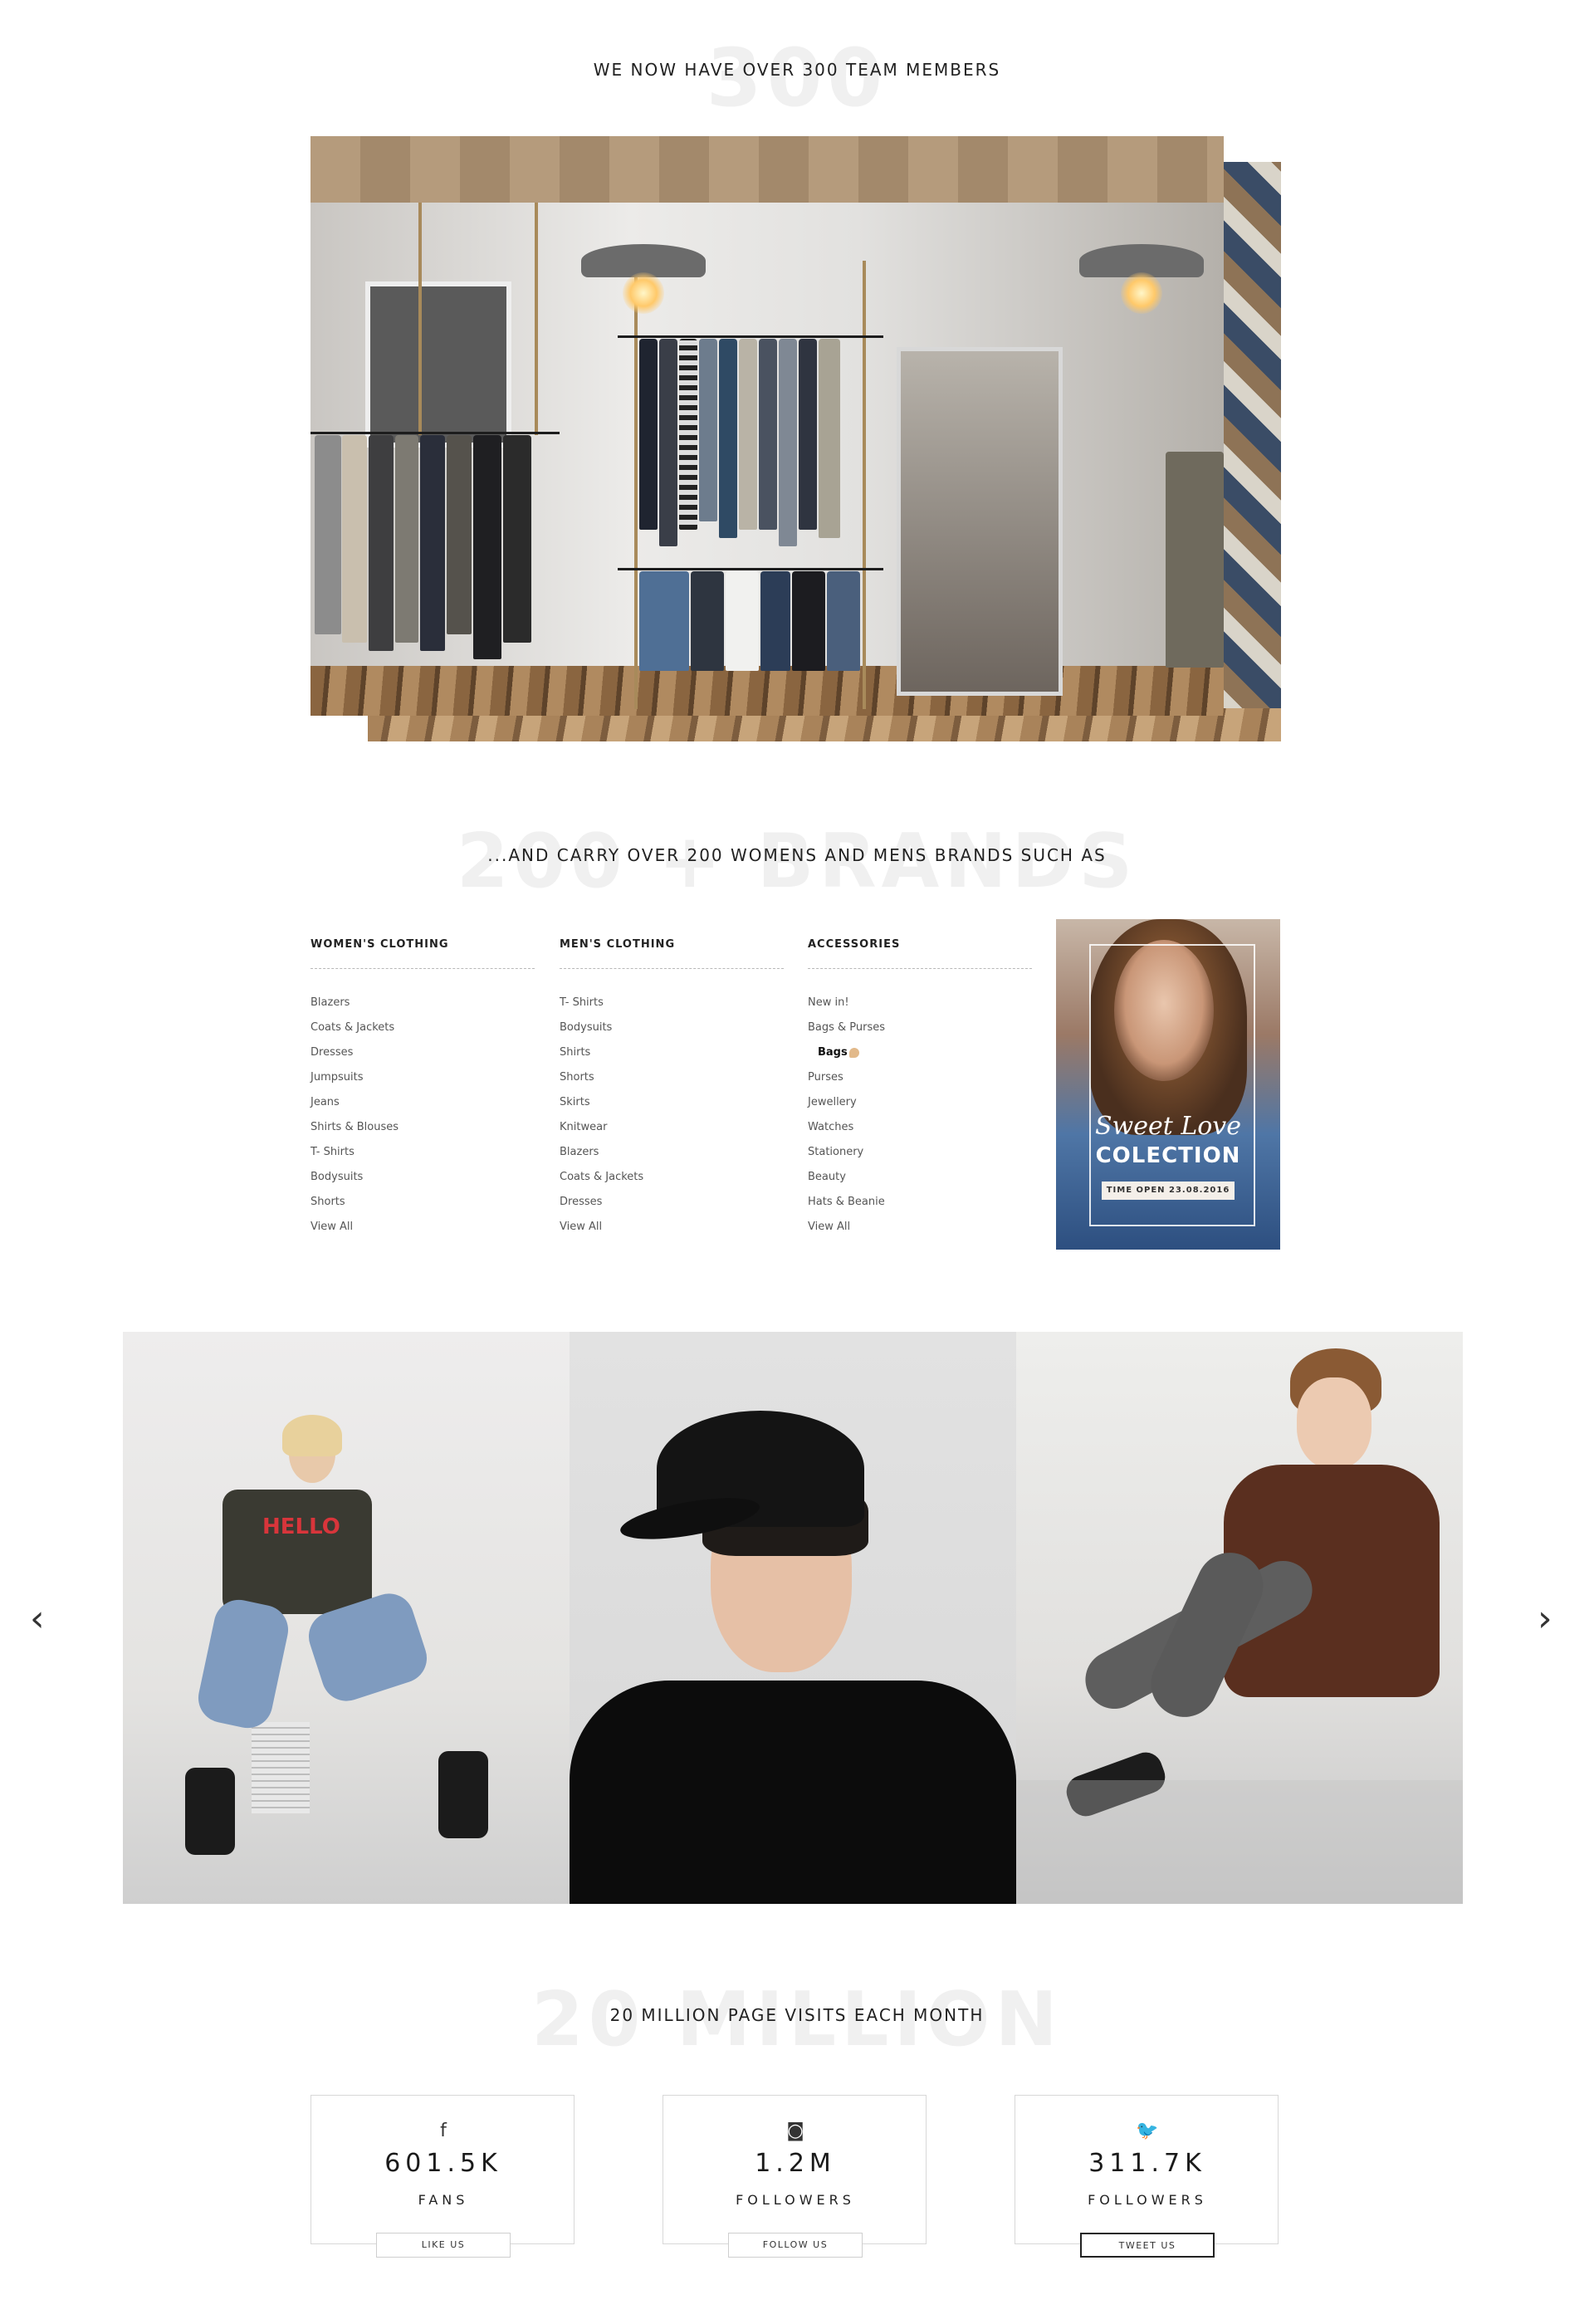  I want to click on womens-menu-item: Blazers, so click(422, 1003).